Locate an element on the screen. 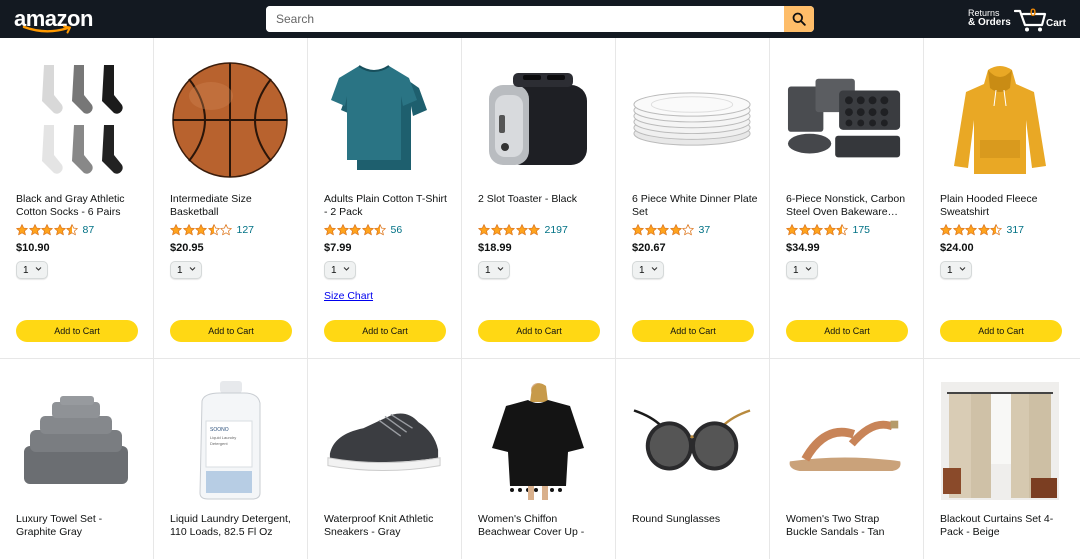 The width and height of the screenshot is (1080, 559). amazon-logo: amazon is located at coordinates (53, 20).